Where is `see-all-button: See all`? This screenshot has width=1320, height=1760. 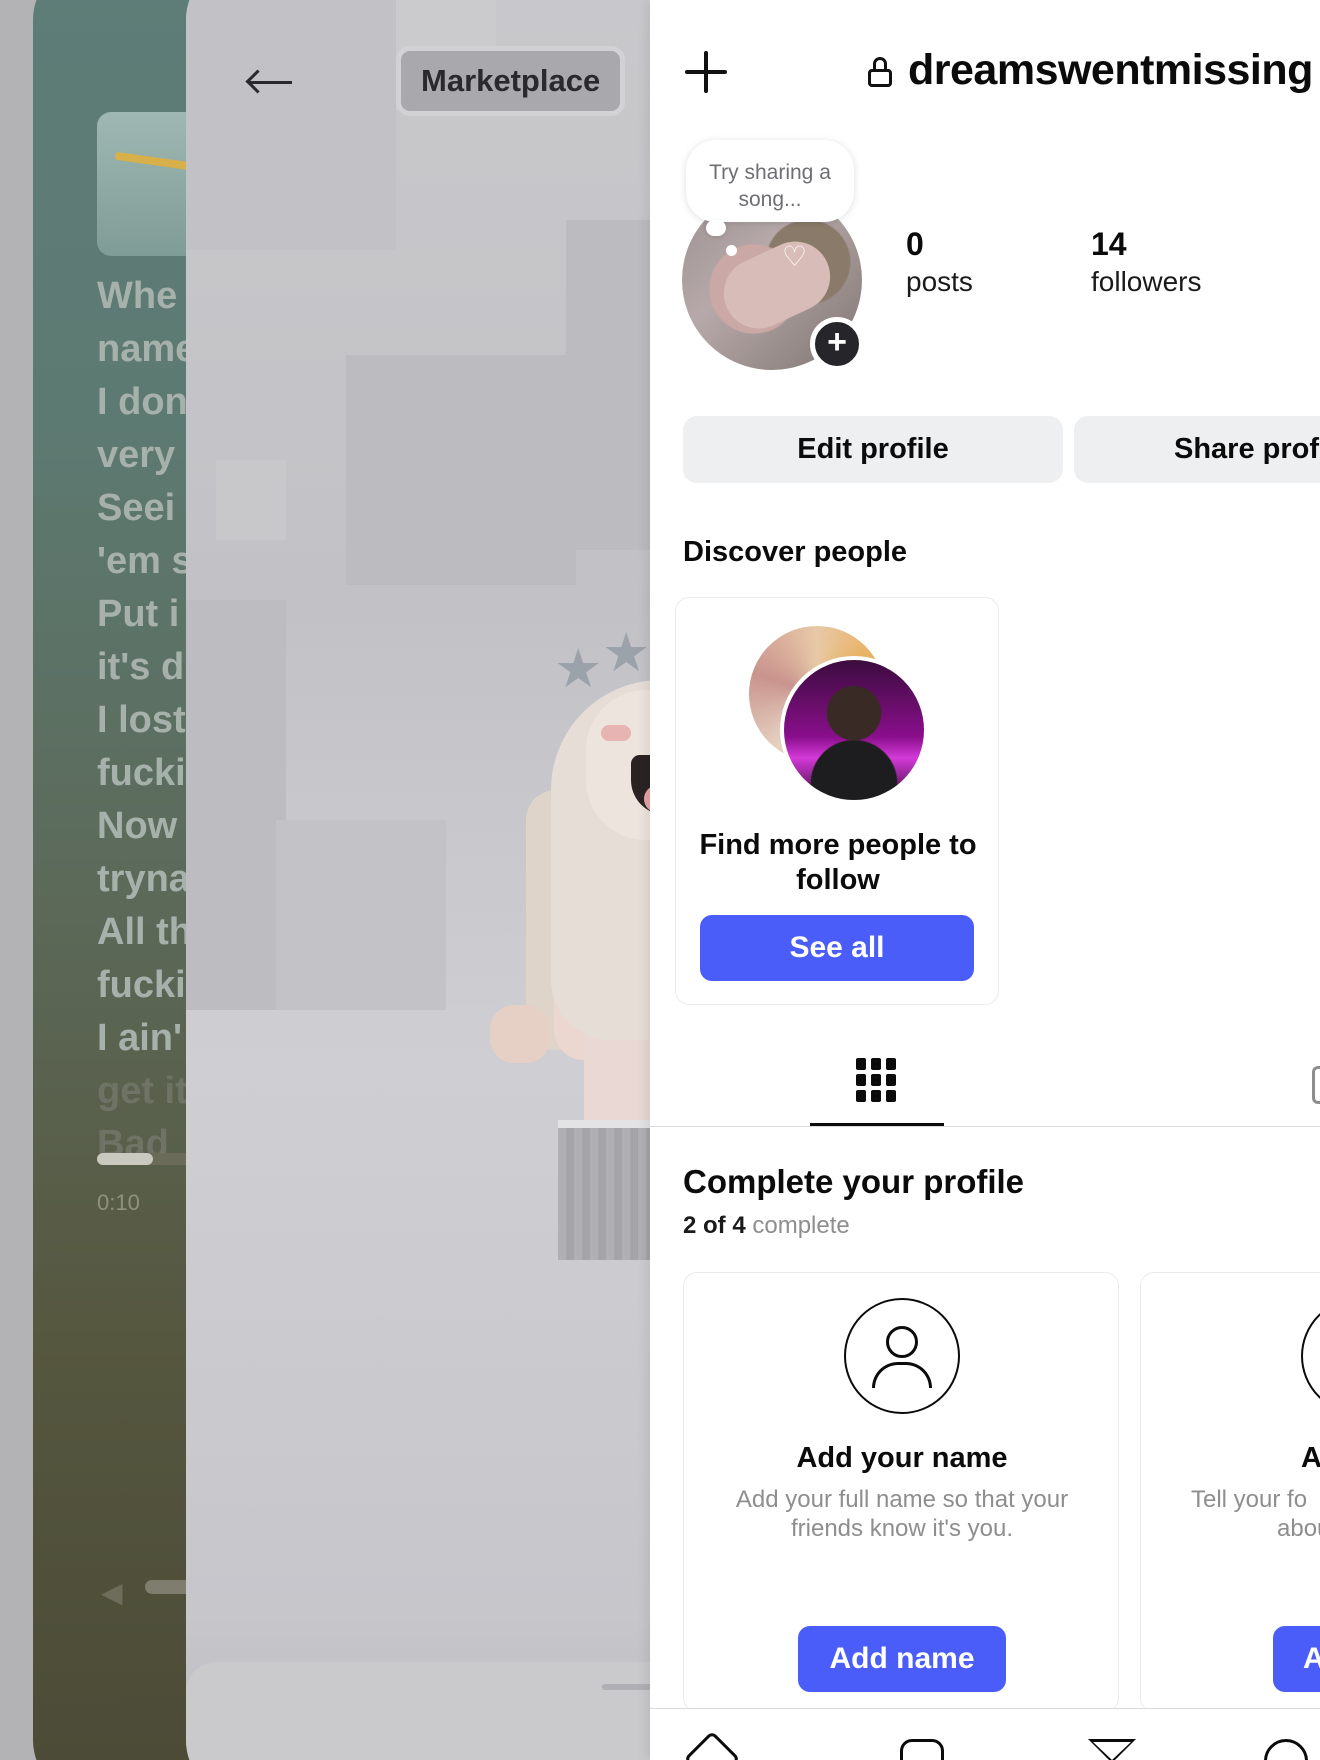
see-all-button: See all is located at coordinates (837, 948).